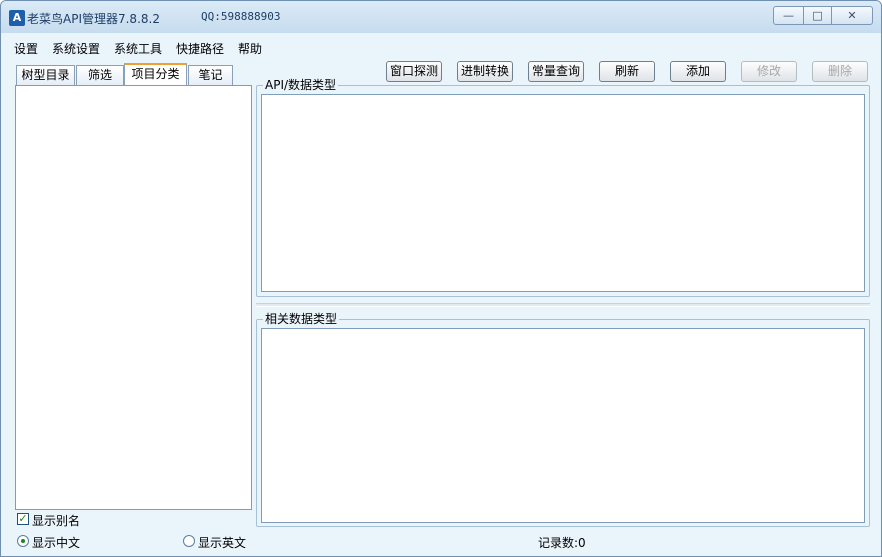  Describe the element at coordinates (556, 71) in the screenshot. I see `constant-query-button: 常量查询` at that location.